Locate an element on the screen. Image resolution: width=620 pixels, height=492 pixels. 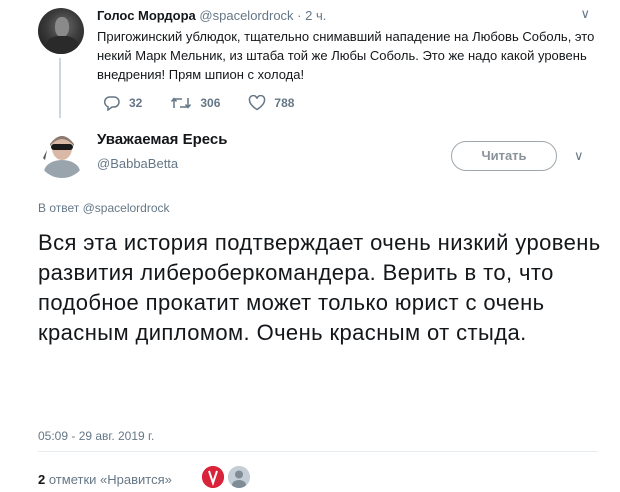
parent-header: Голос Мордора @spacelordrock · 2 ч. is located at coordinates (211, 15).